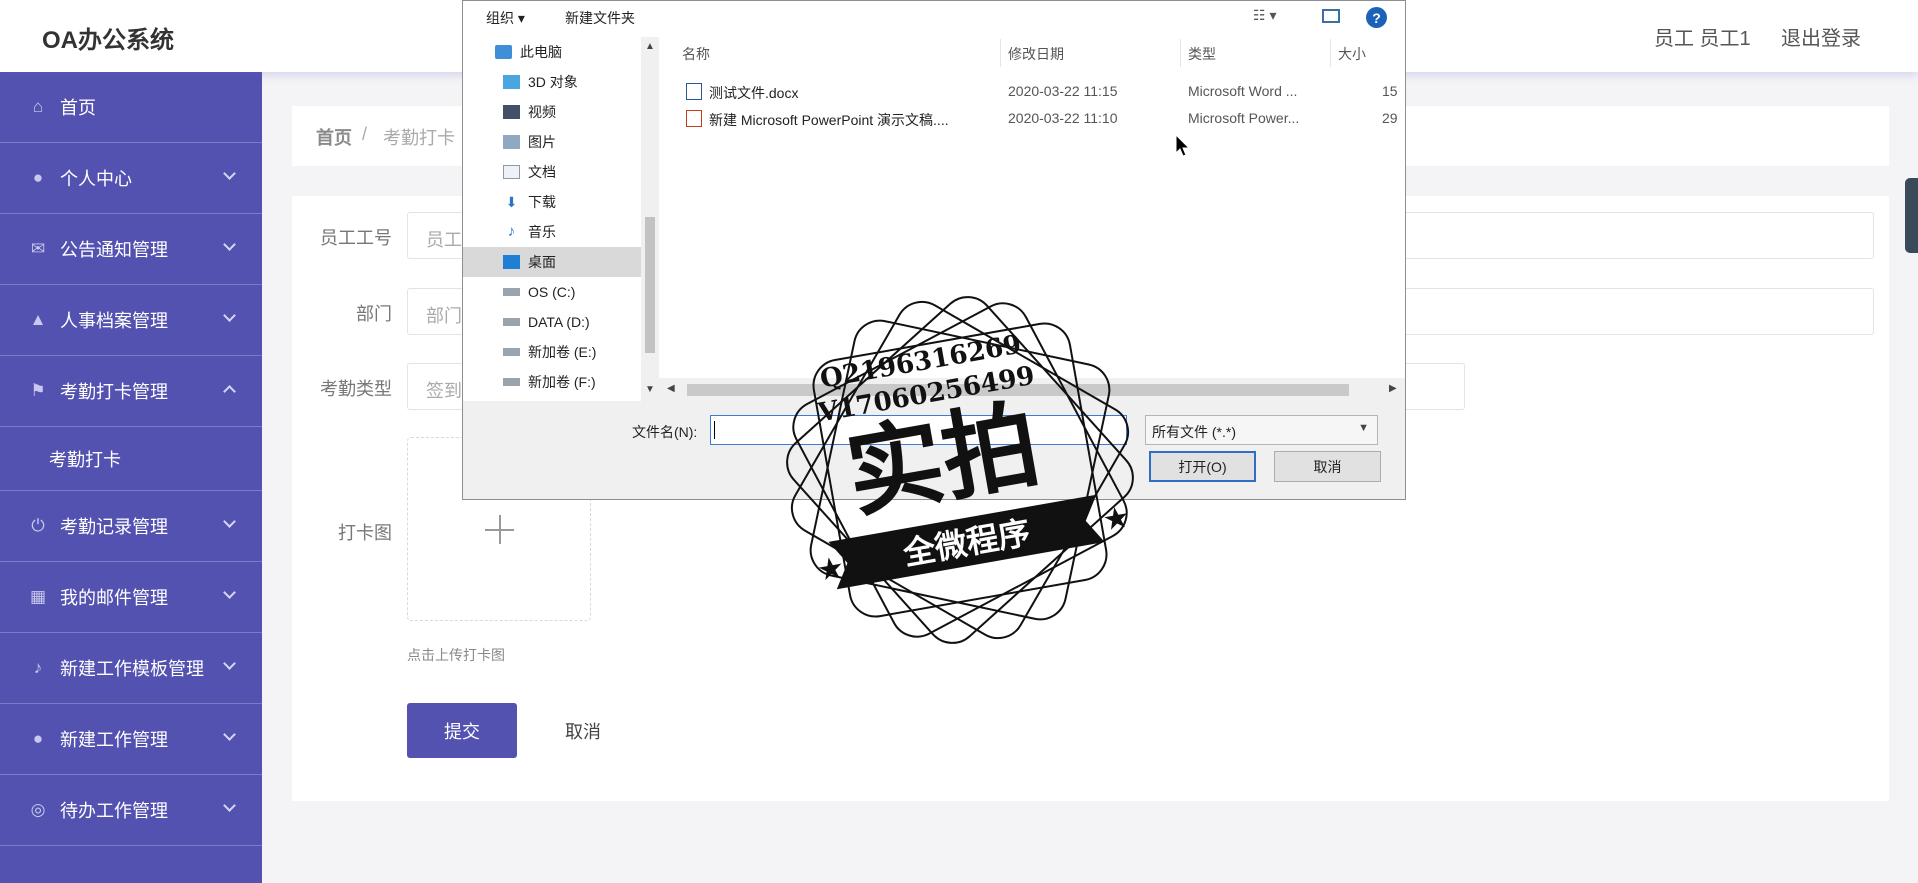 This screenshot has width=1918, height=883. What do you see at coordinates (503, 52) in the screenshot?
I see `pc-icon` at bounding box center [503, 52].